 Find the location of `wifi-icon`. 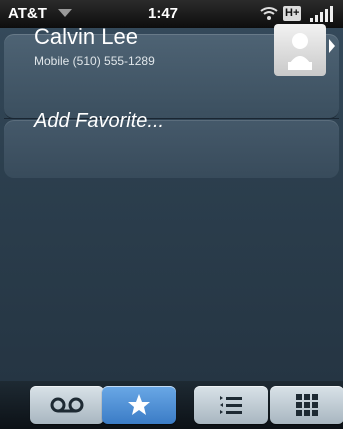

wifi-icon is located at coordinates (269, 13).